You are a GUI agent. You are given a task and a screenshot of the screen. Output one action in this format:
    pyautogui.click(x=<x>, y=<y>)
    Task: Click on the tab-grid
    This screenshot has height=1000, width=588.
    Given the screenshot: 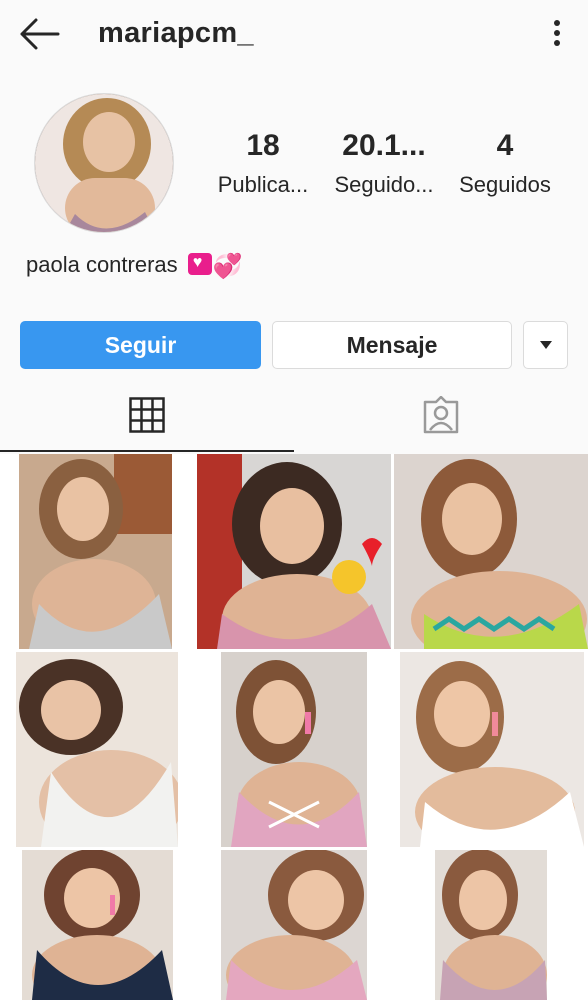 What is the action you would take?
    pyautogui.click(x=147, y=416)
    